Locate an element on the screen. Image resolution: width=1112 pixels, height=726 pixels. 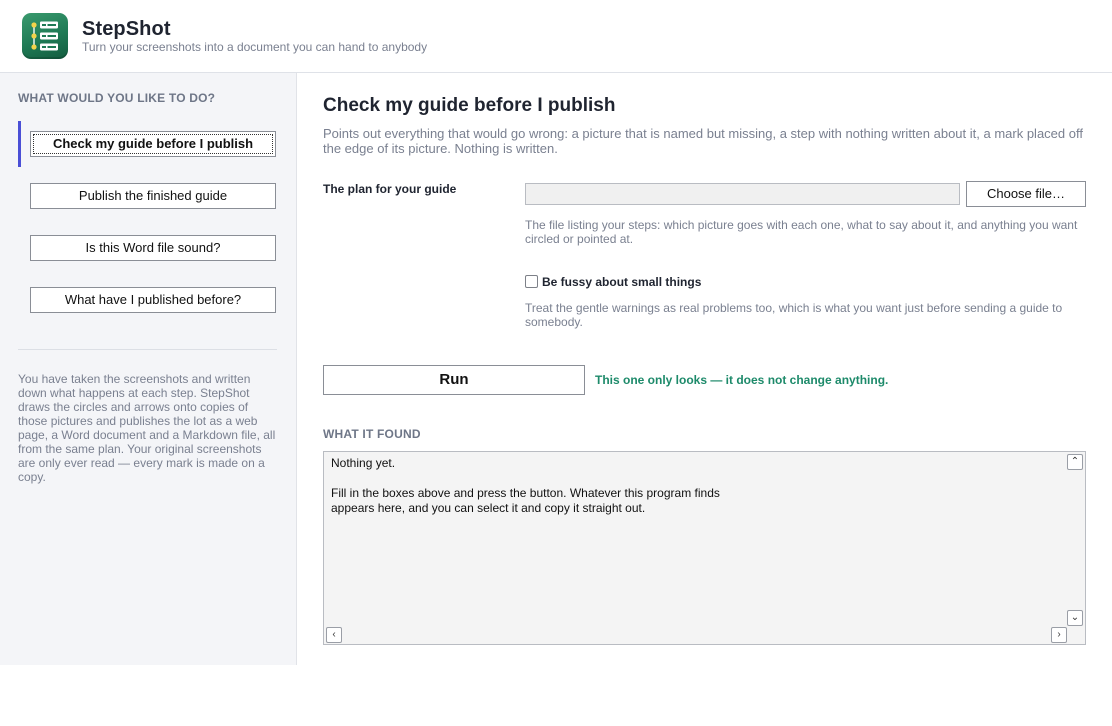
scroll-down-icon: ⌄ is located at coordinates (1075, 618).